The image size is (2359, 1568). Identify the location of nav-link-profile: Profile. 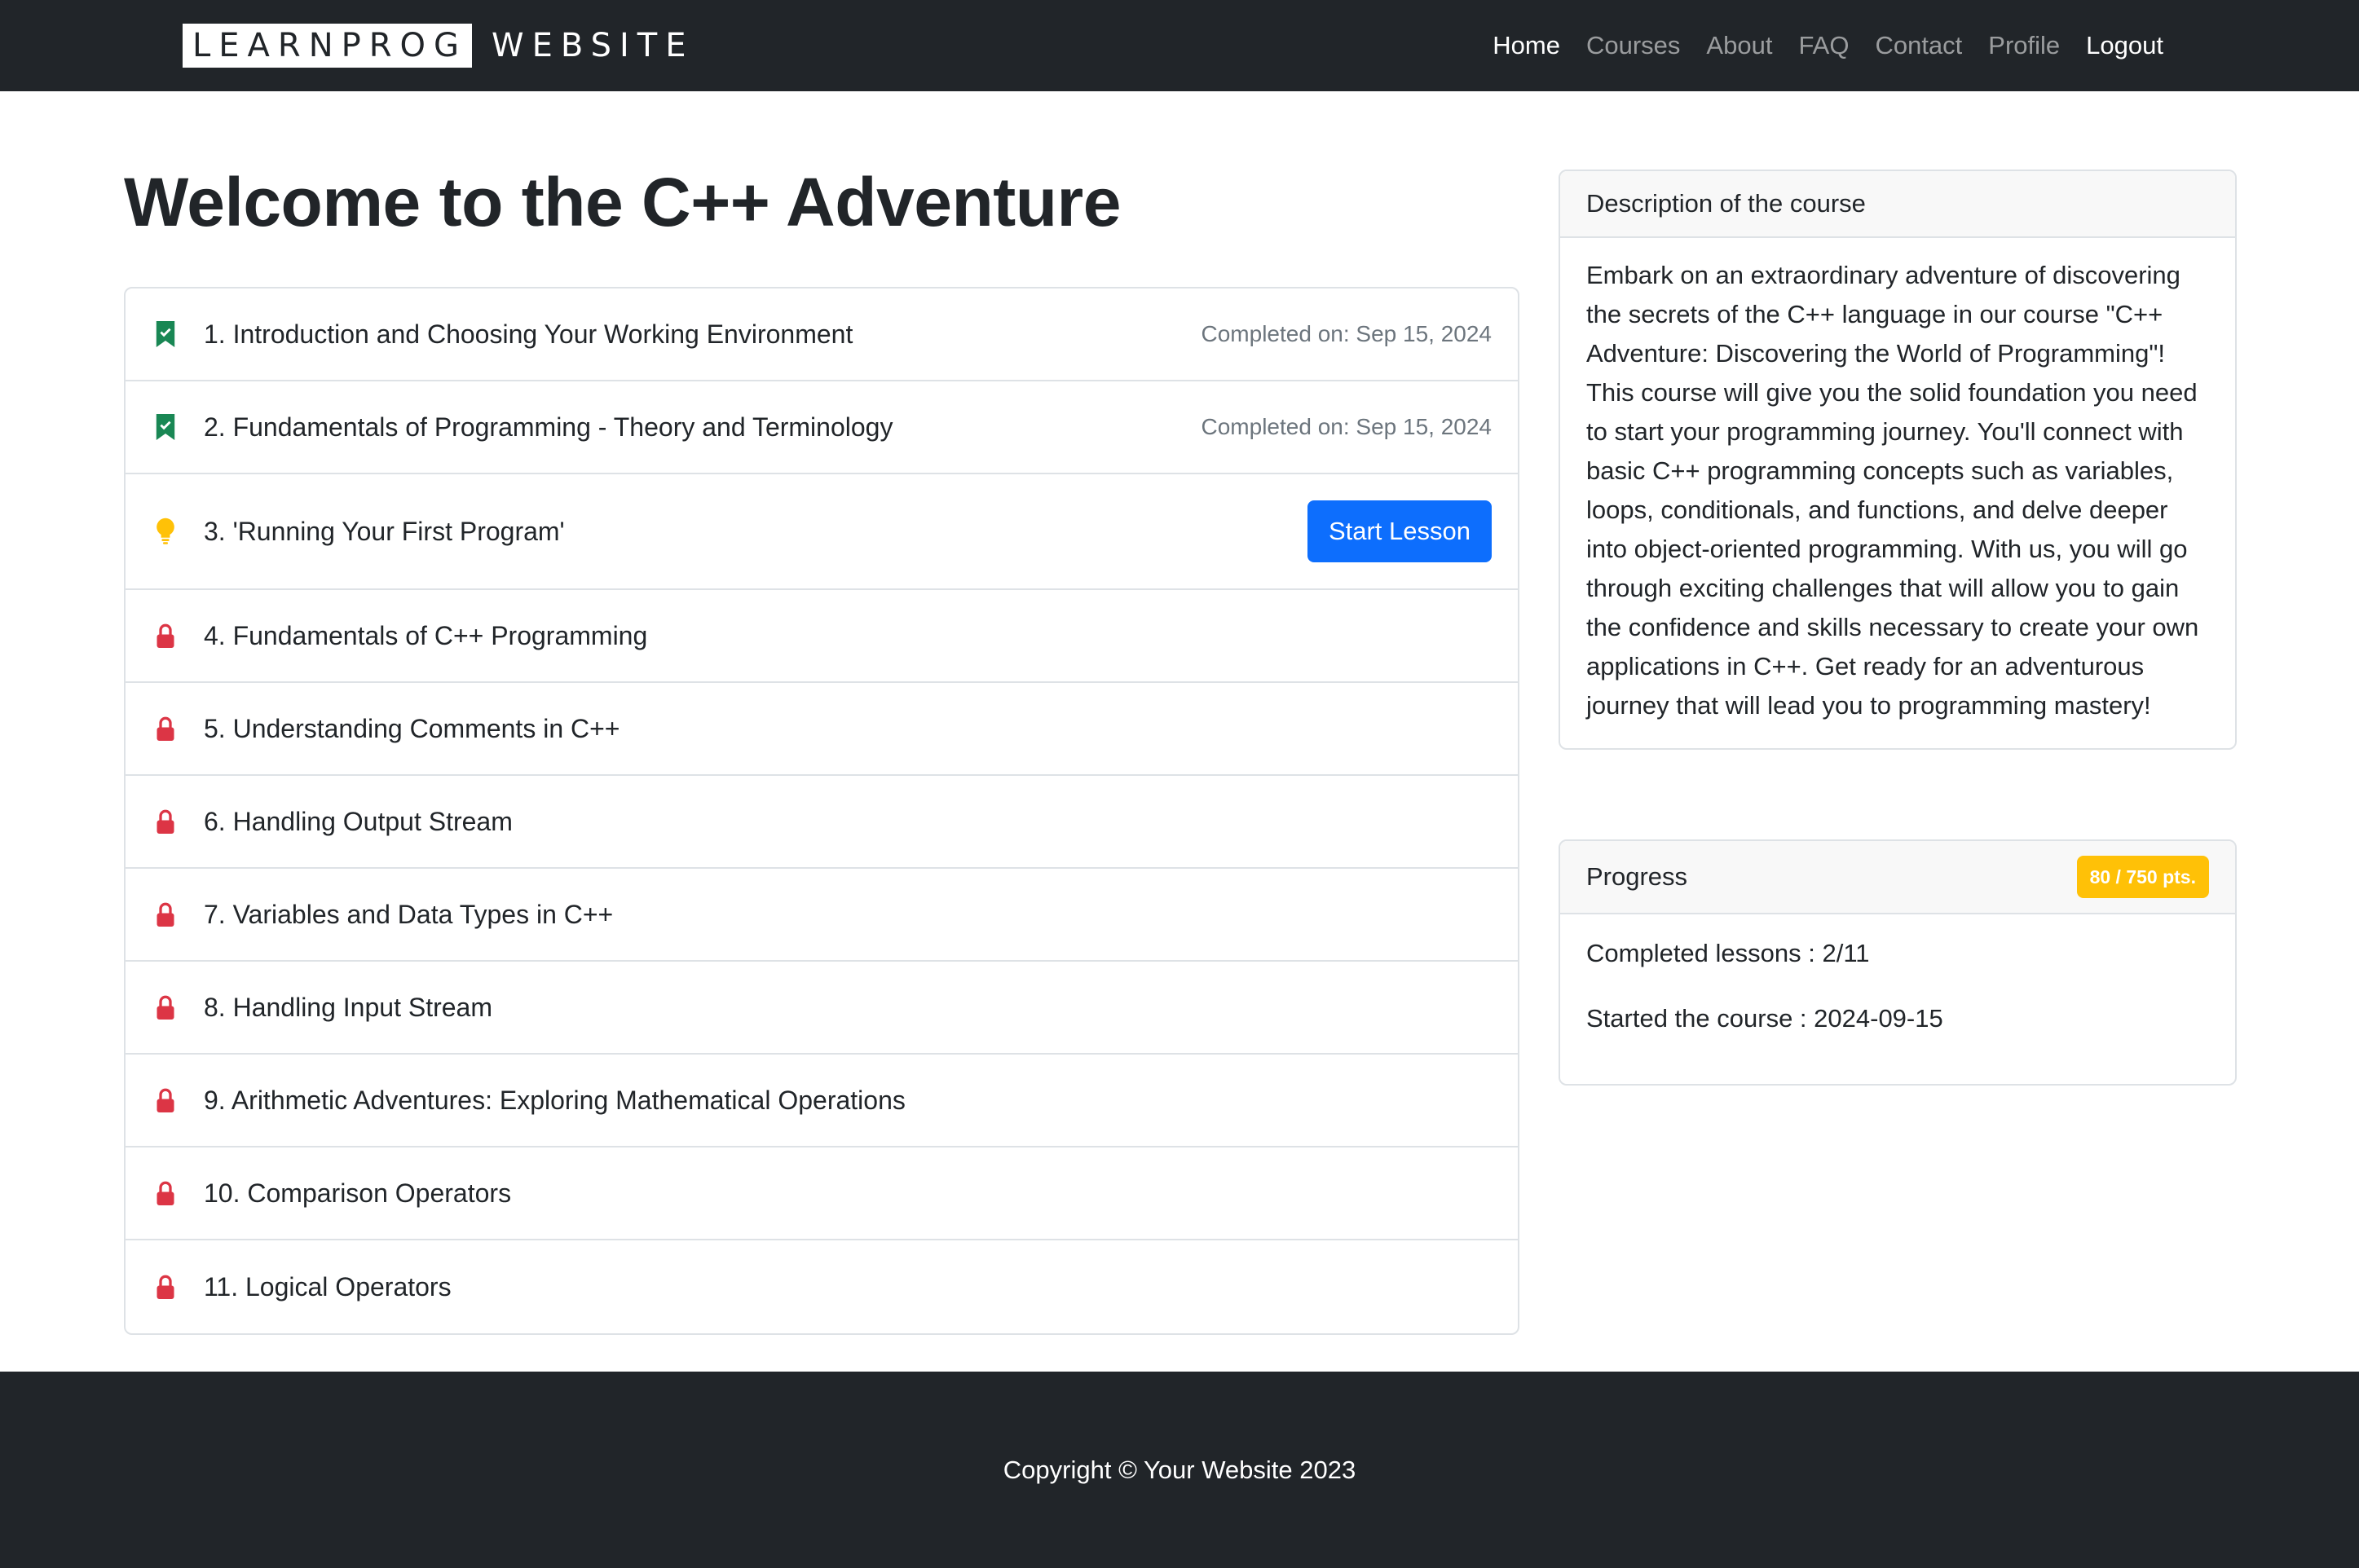
(2024, 45).